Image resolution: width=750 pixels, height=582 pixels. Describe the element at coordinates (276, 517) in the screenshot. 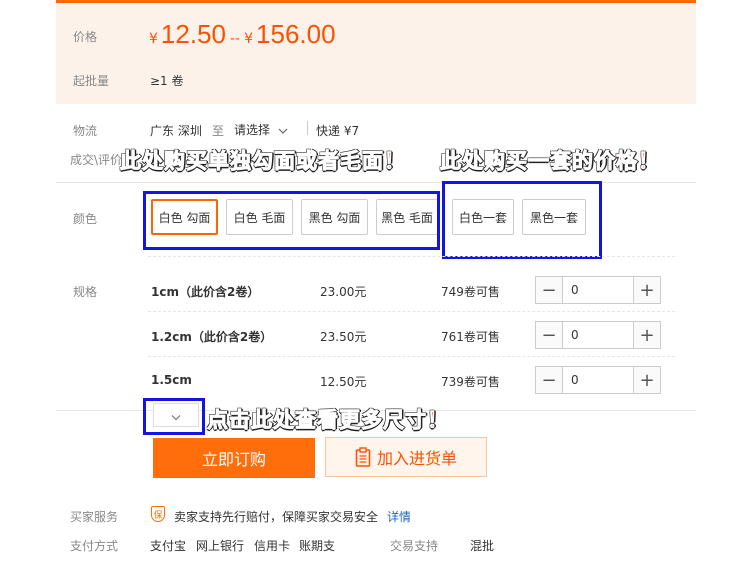

I see `services-text: 卖家支持先行赔付，保障买家交易安全` at that location.